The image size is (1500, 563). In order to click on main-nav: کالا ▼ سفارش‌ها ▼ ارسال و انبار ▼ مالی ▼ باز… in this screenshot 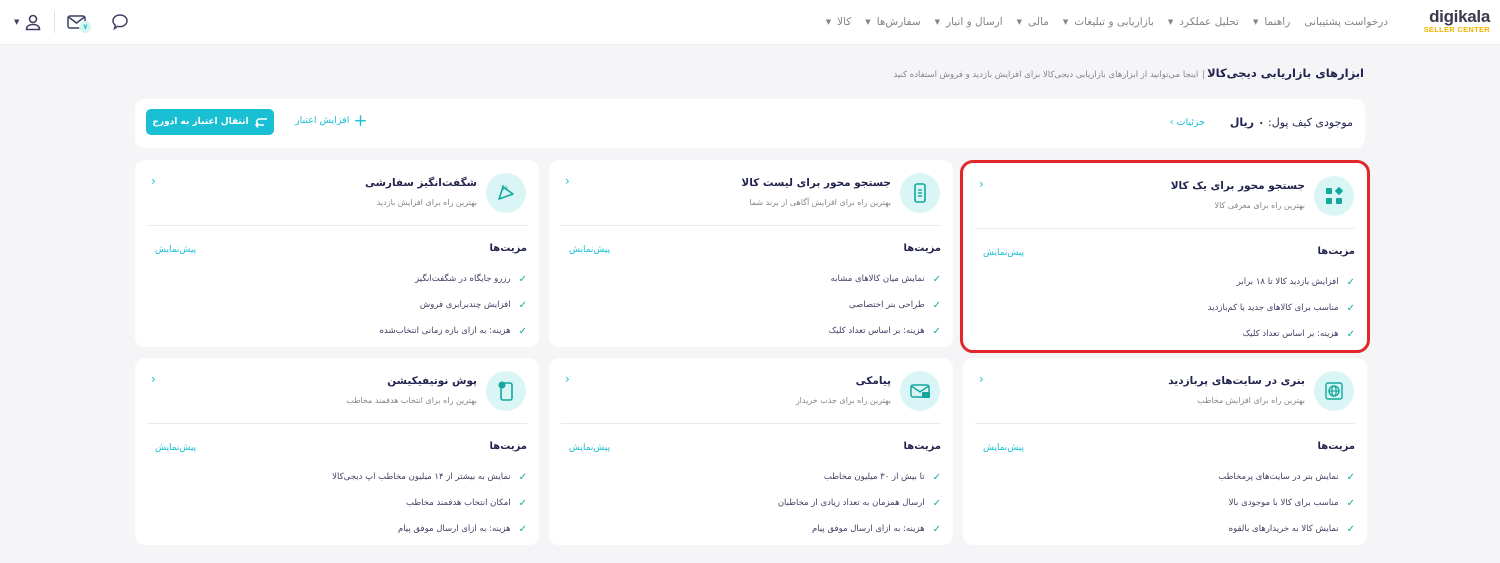, I will do `click(1100, 22)`.